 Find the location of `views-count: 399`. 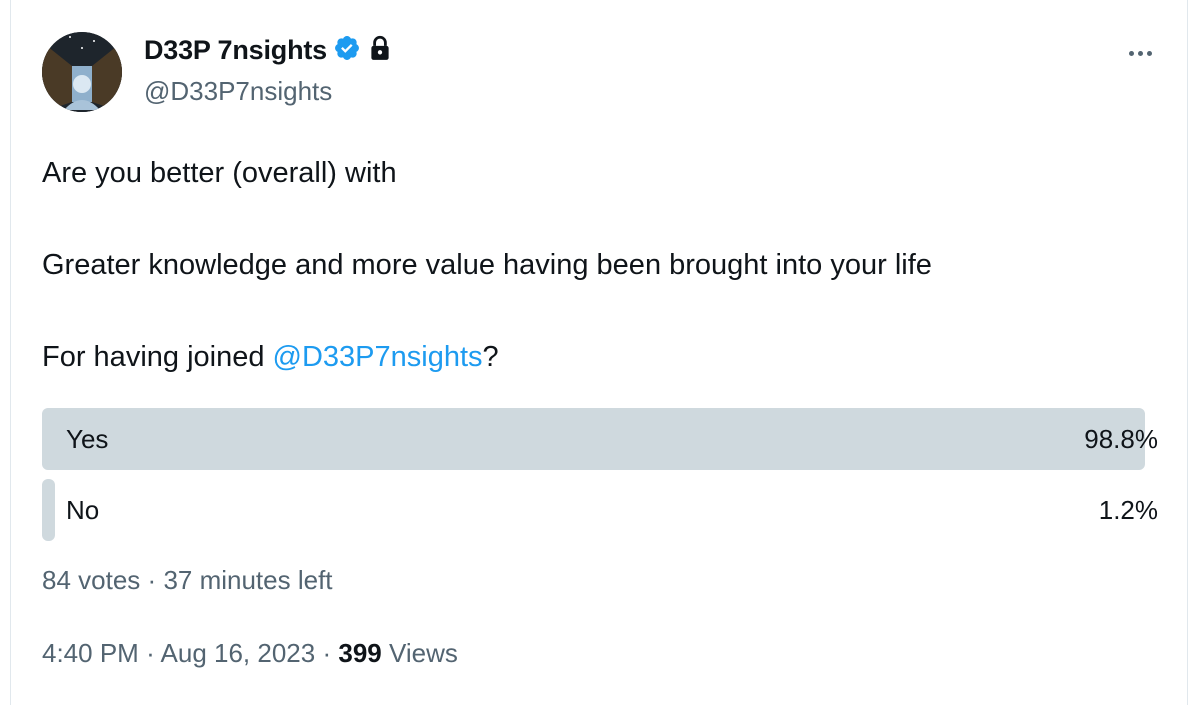

views-count: 399 is located at coordinates (360, 653).